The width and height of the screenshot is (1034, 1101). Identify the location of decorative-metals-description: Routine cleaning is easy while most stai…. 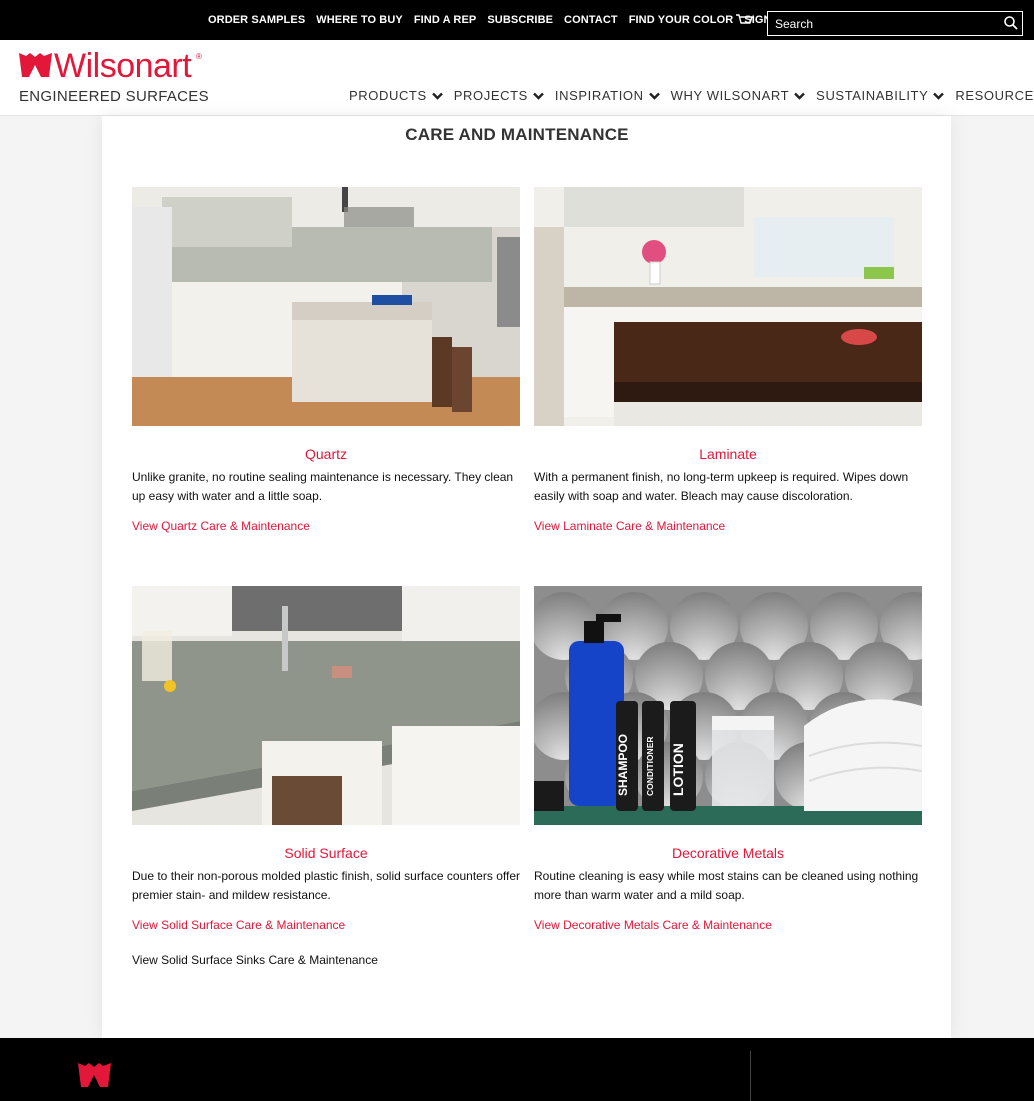
(726, 885).